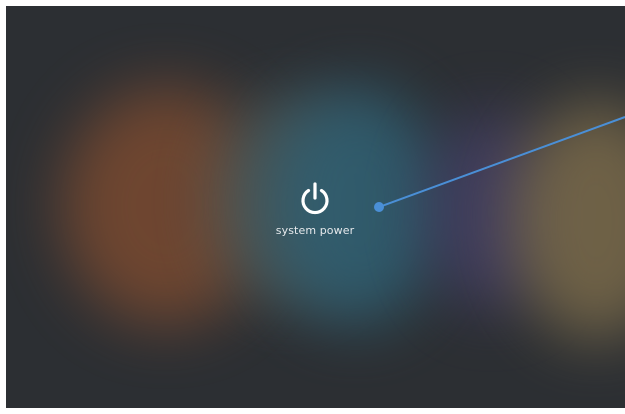  I want to click on system-power-button: system power, so click(315, 214).